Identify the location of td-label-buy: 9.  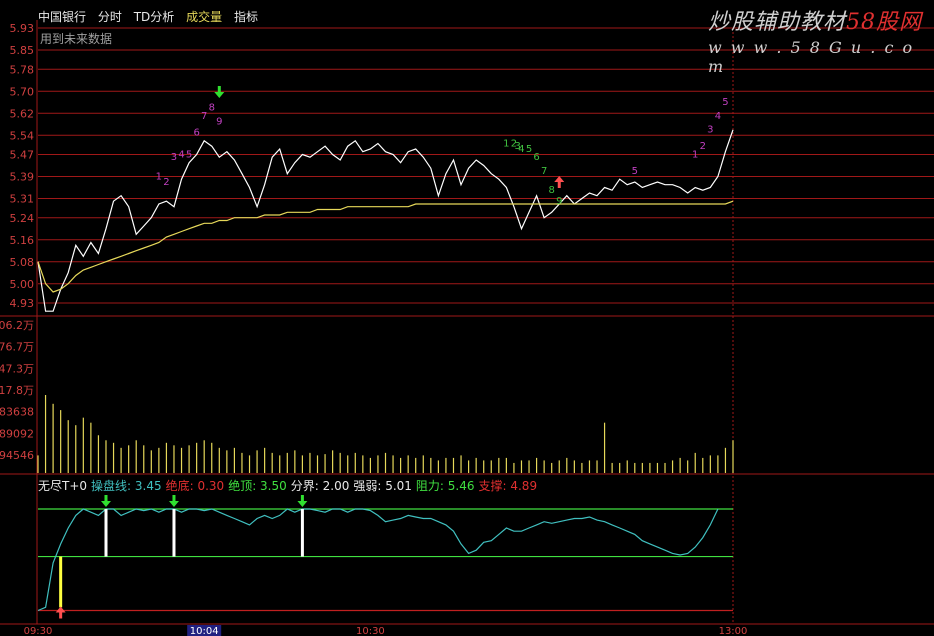
(559, 201).